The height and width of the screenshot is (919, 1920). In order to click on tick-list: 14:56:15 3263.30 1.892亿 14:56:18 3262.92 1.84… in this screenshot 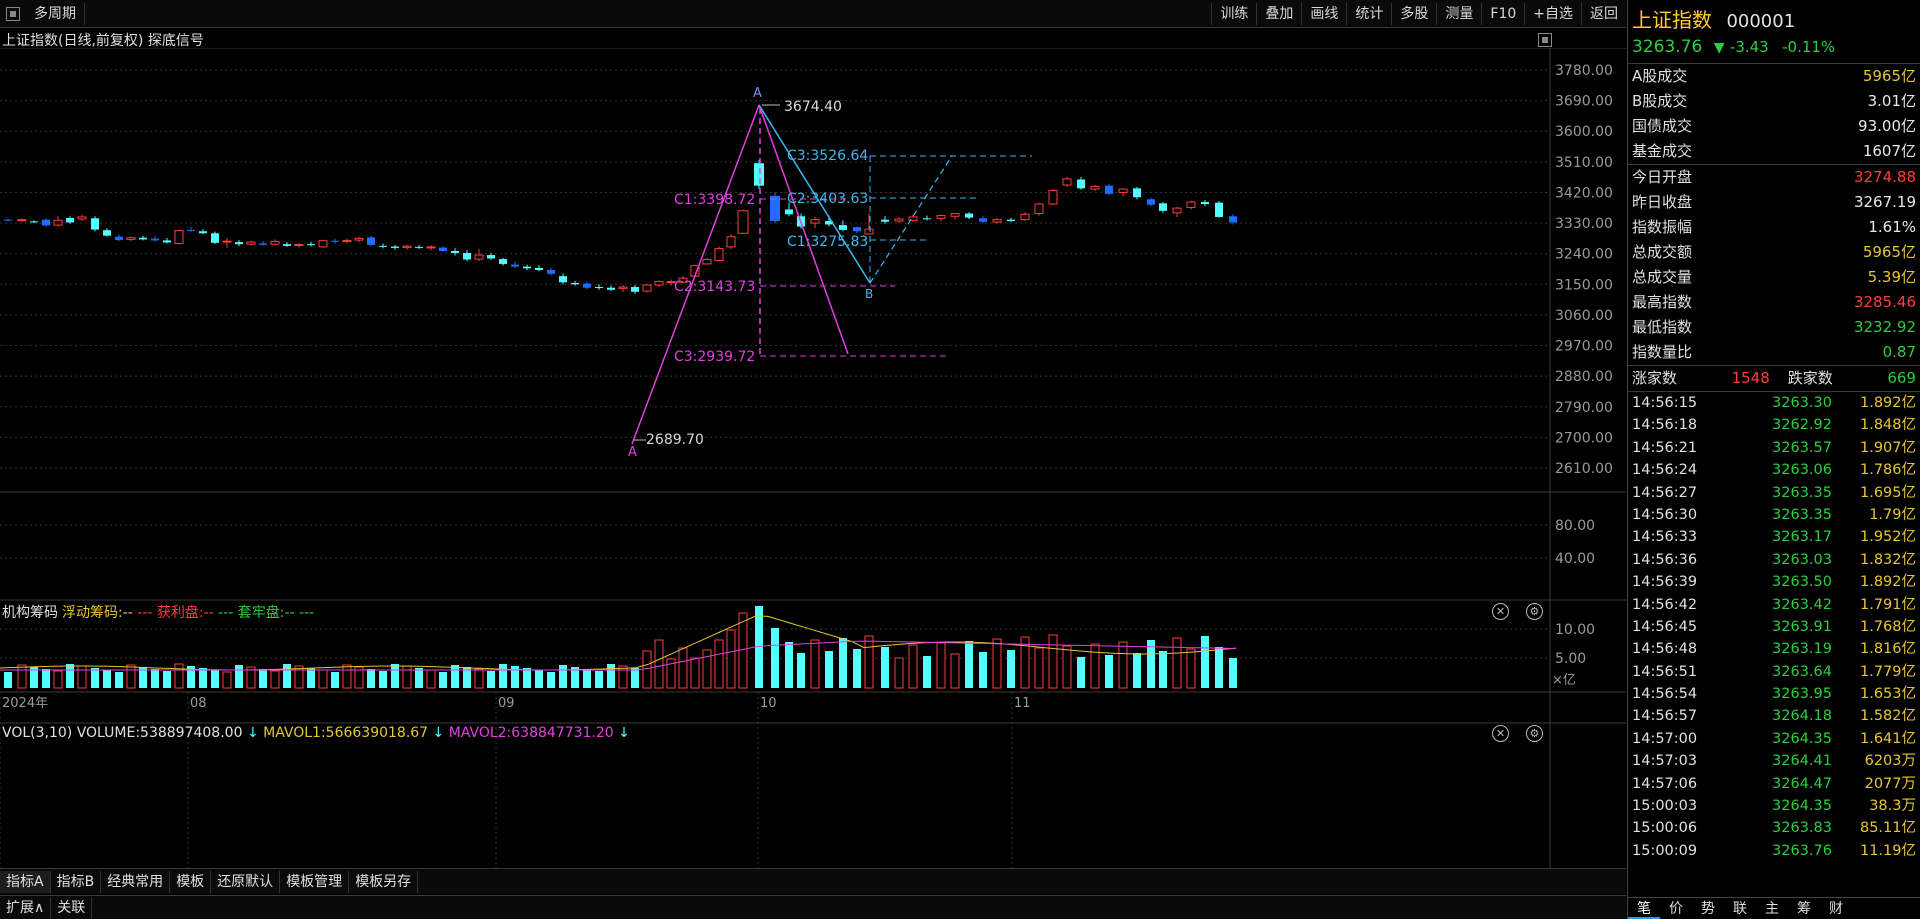, I will do `click(1774, 627)`.